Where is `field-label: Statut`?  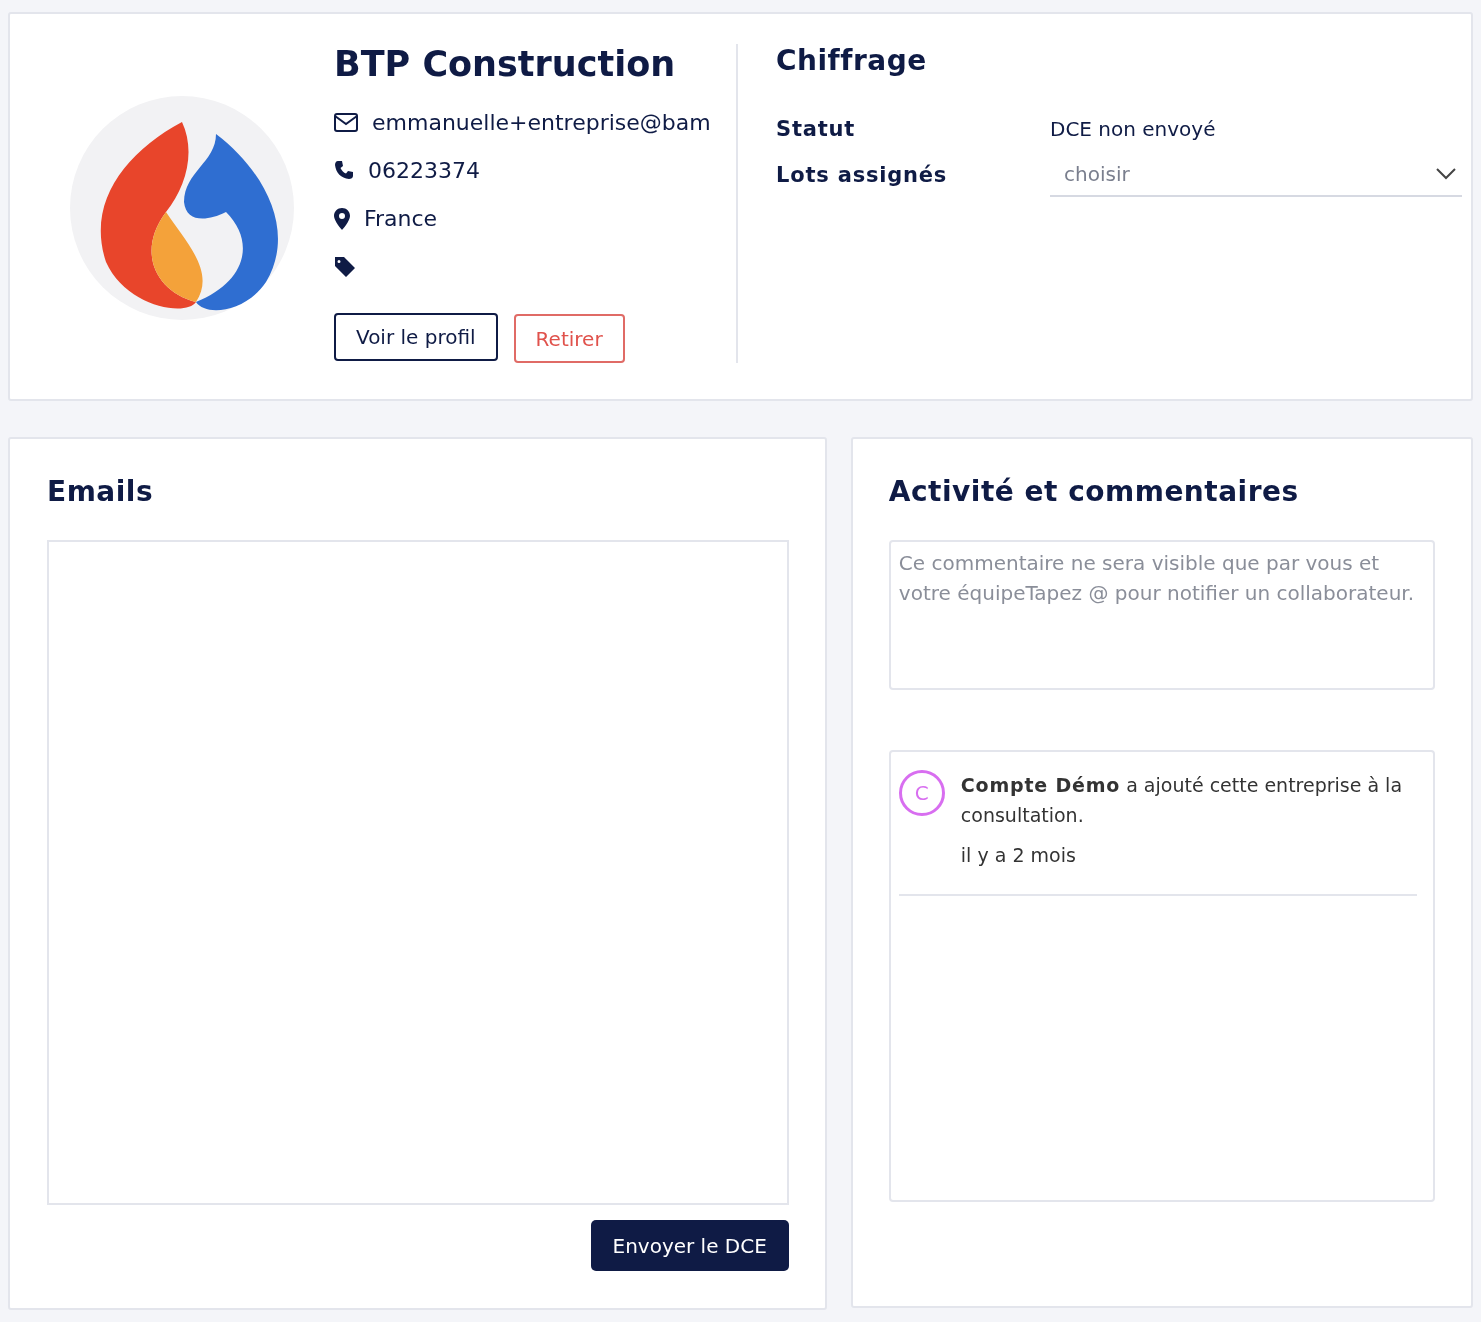 field-label: Statut is located at coordinates (816, 129).